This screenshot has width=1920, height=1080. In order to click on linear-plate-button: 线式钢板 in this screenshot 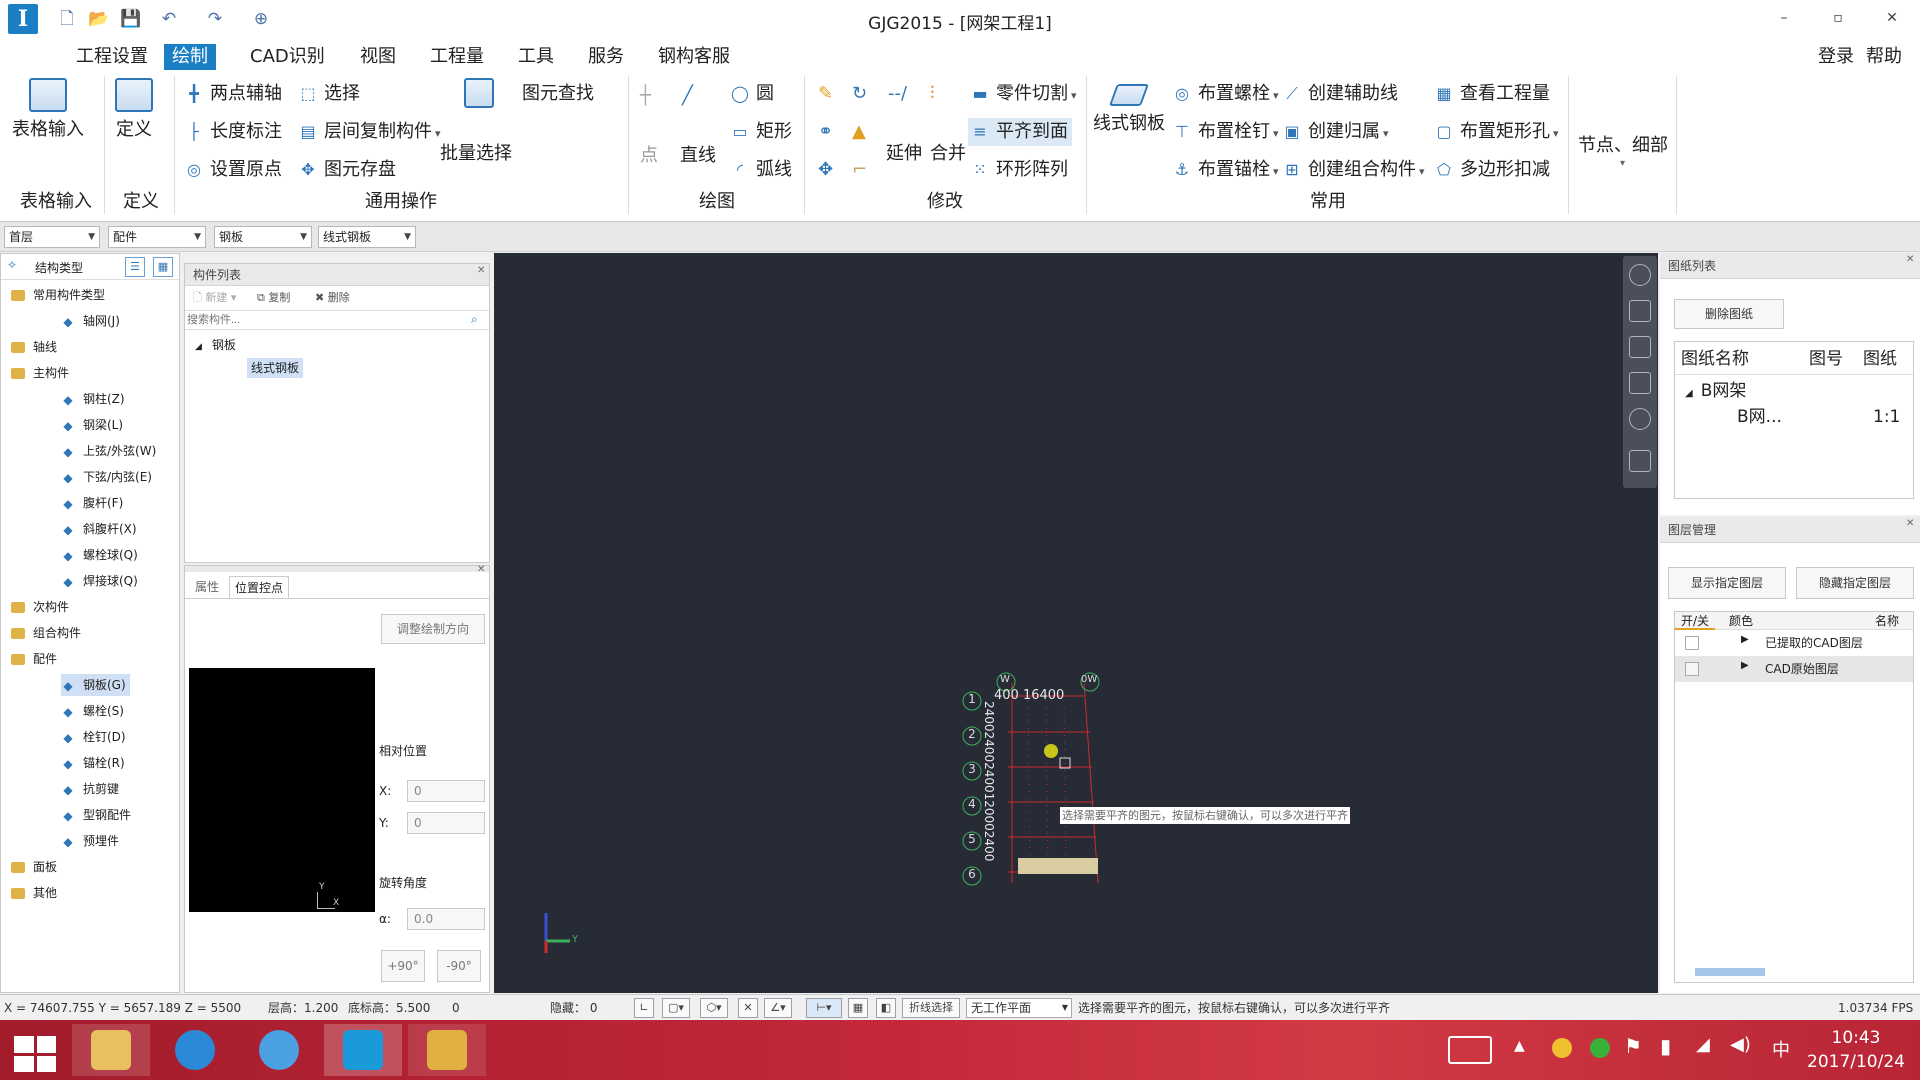, I will do `click(1129, 110)`.